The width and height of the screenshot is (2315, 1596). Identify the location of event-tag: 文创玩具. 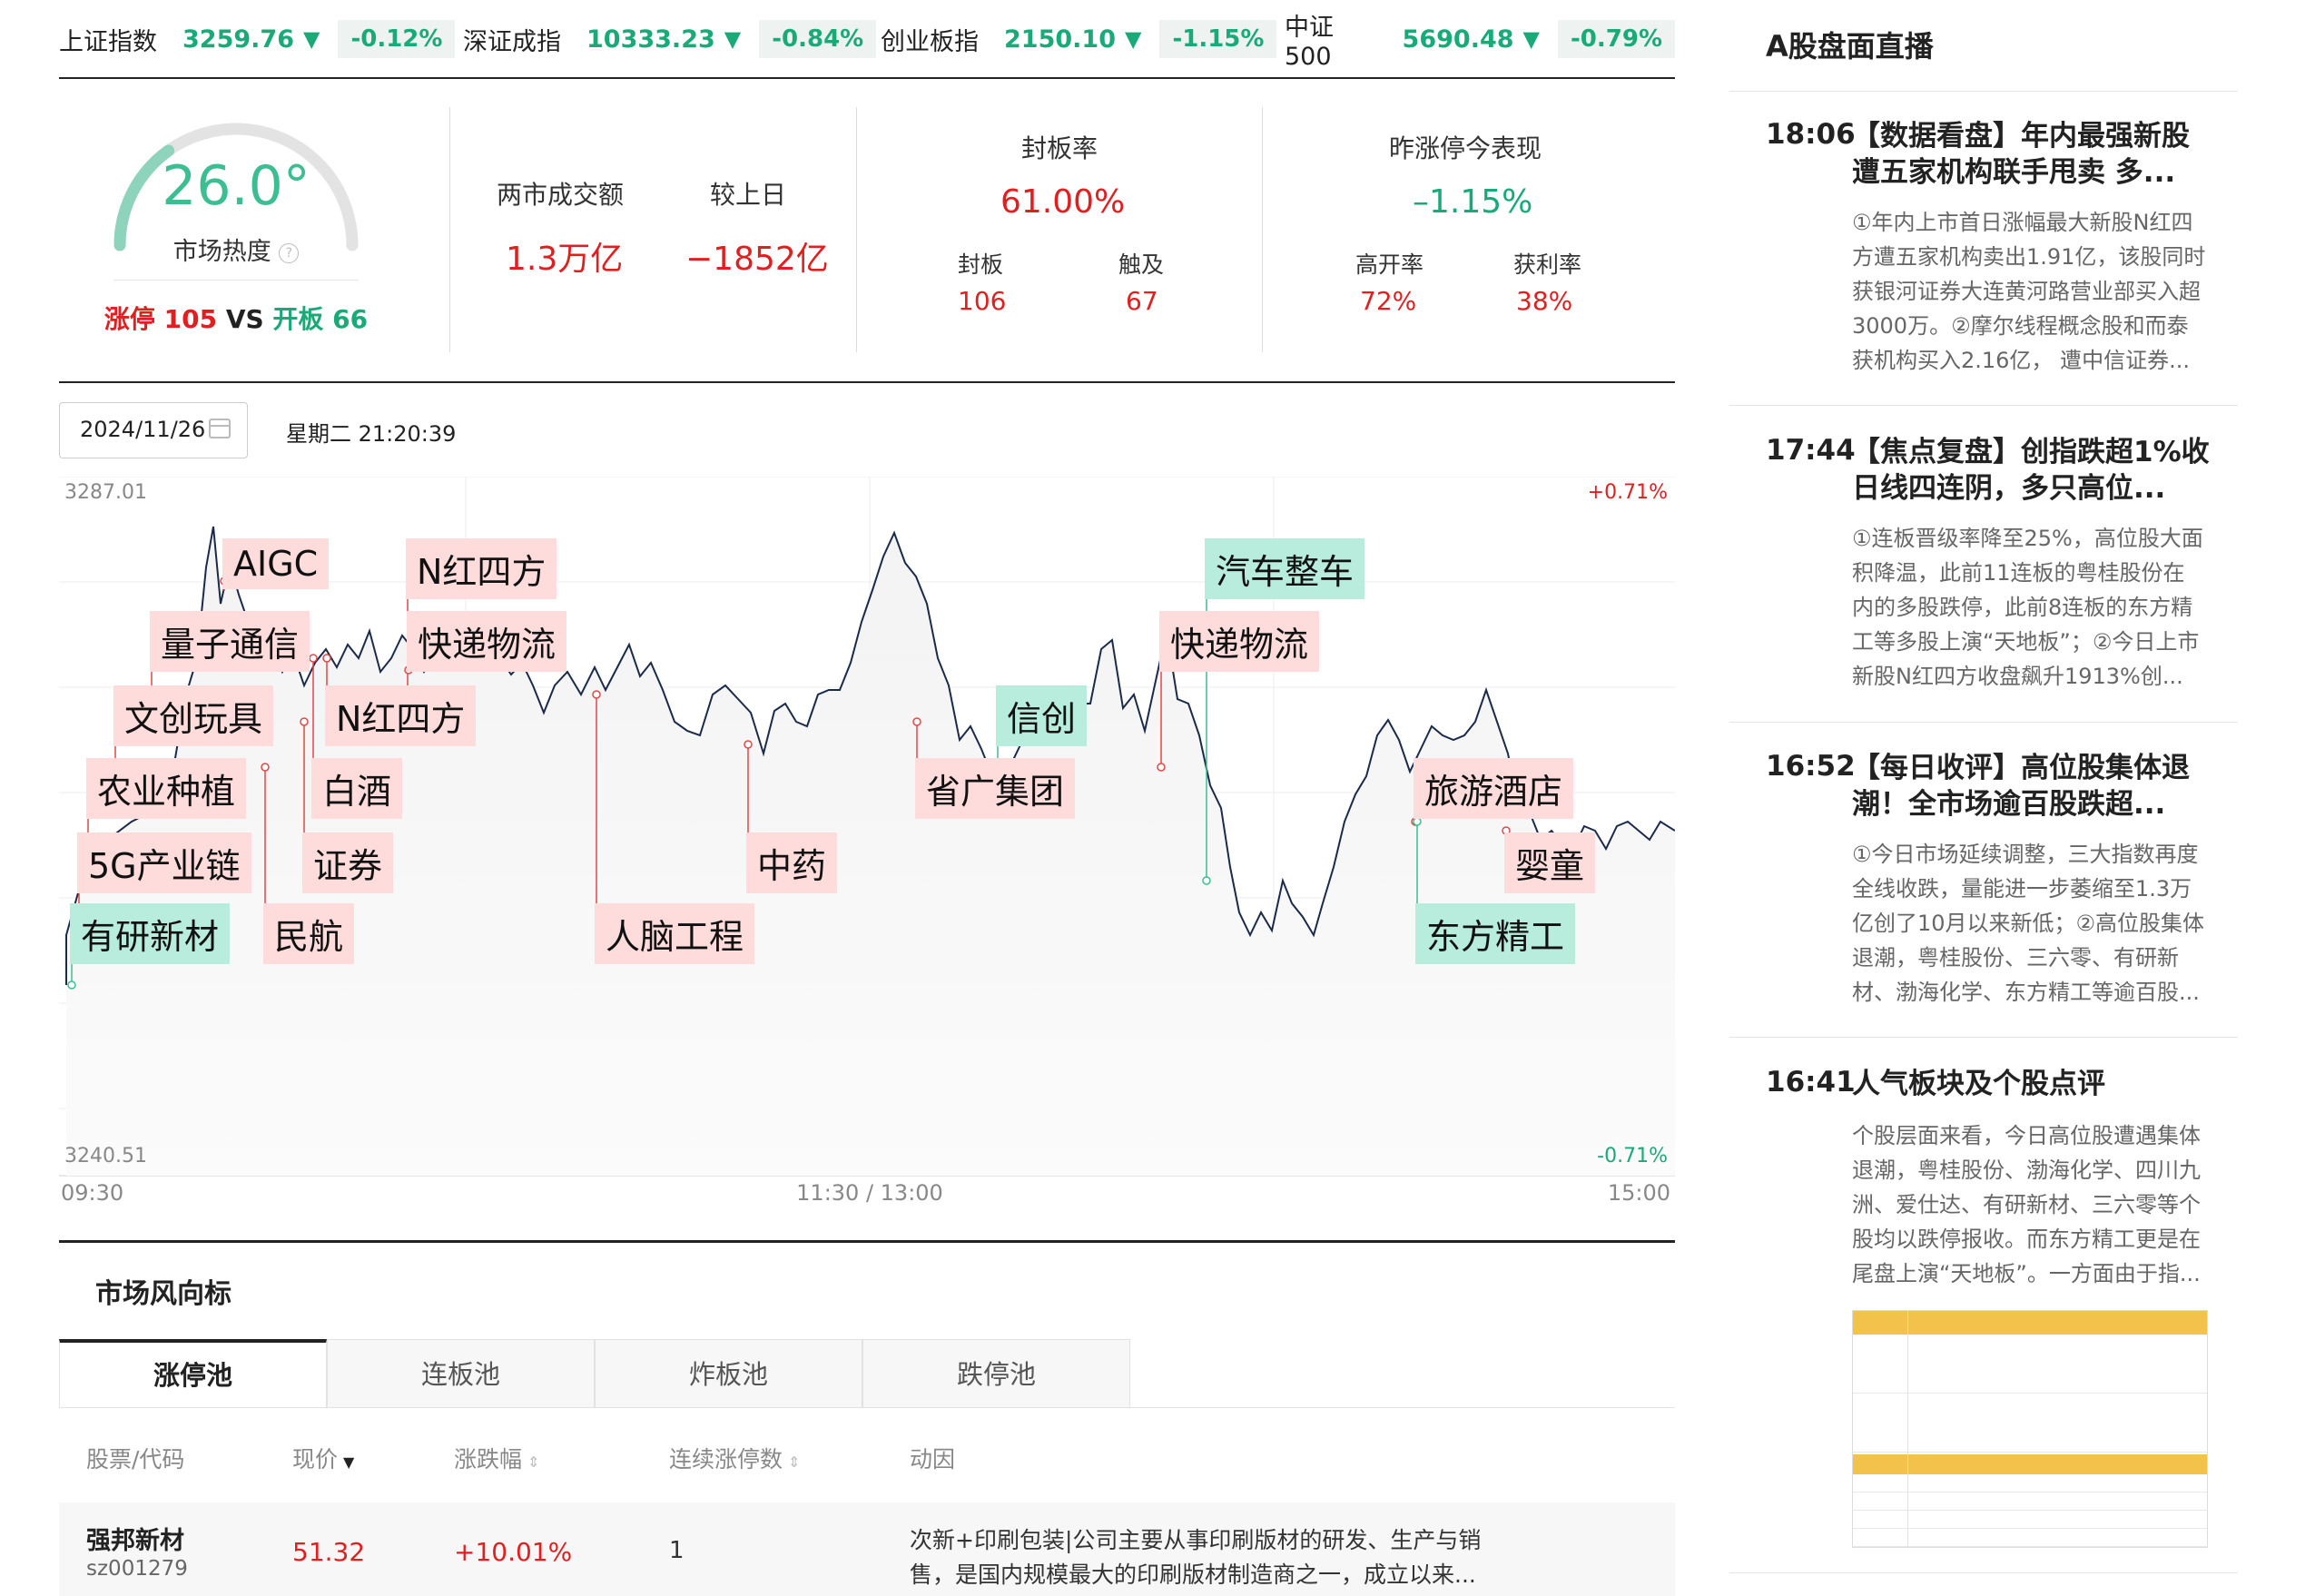
(193, 715).